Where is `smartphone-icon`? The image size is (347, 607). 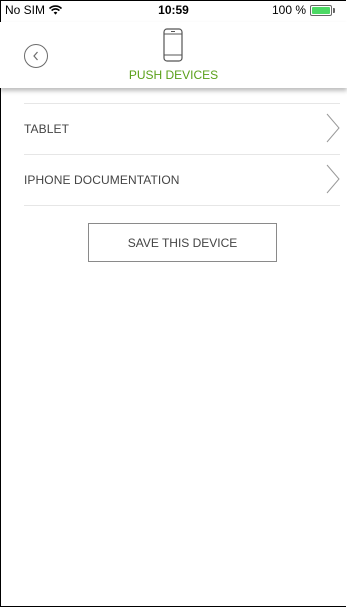 smartphone-icon is located at coordinates (173, 45).